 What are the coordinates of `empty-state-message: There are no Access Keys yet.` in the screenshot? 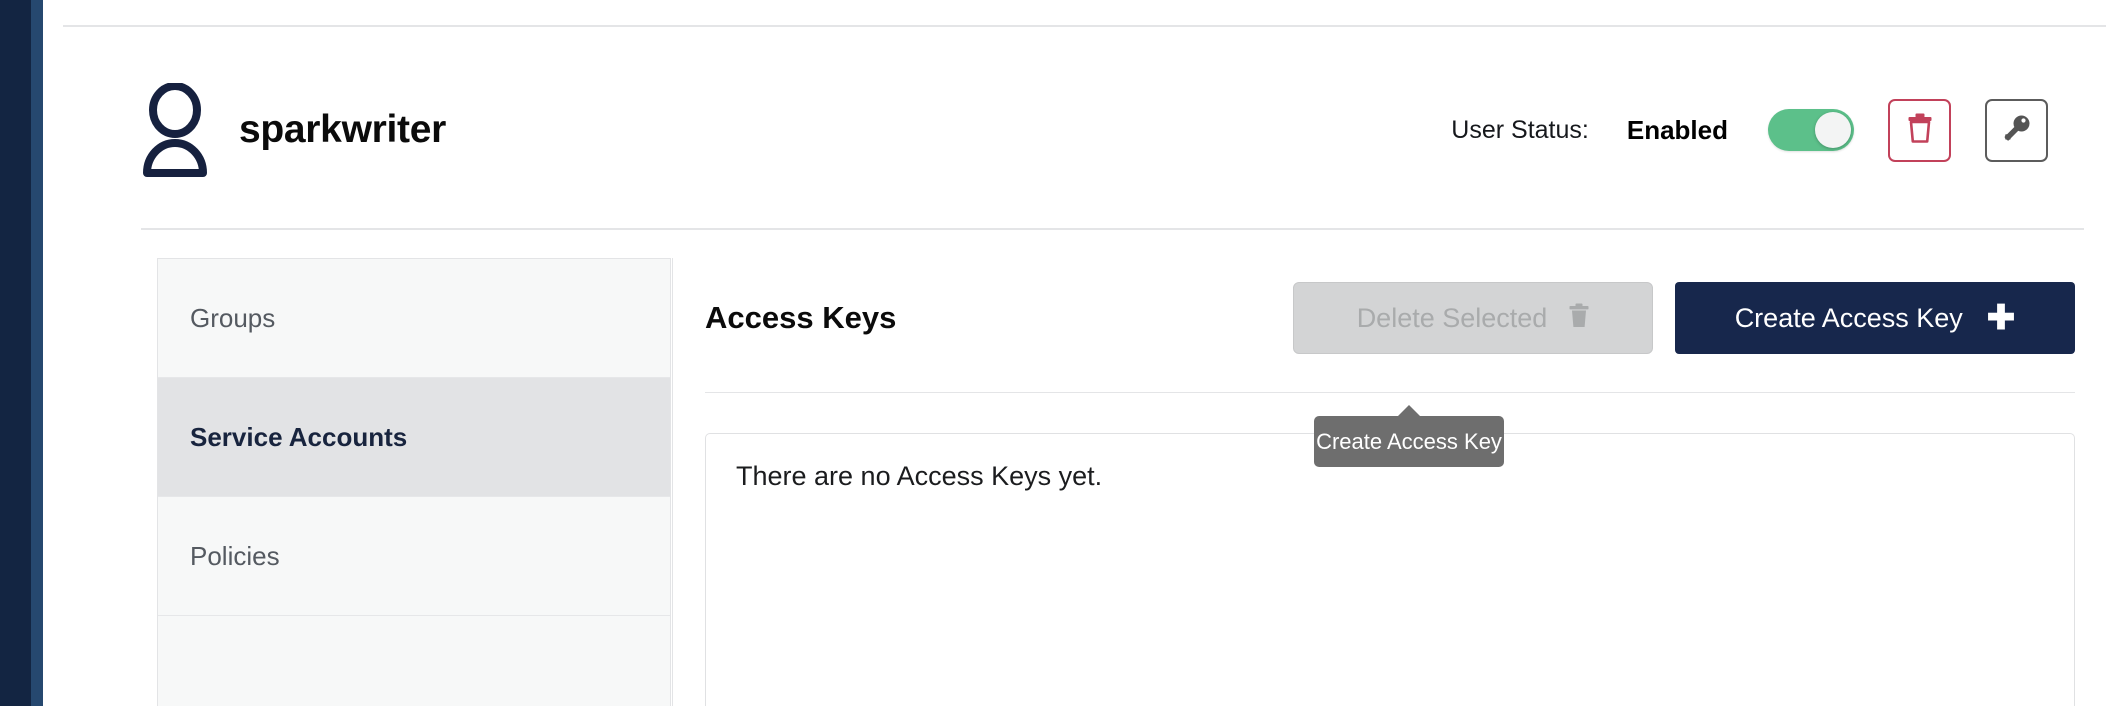 It's located at (919, 476).